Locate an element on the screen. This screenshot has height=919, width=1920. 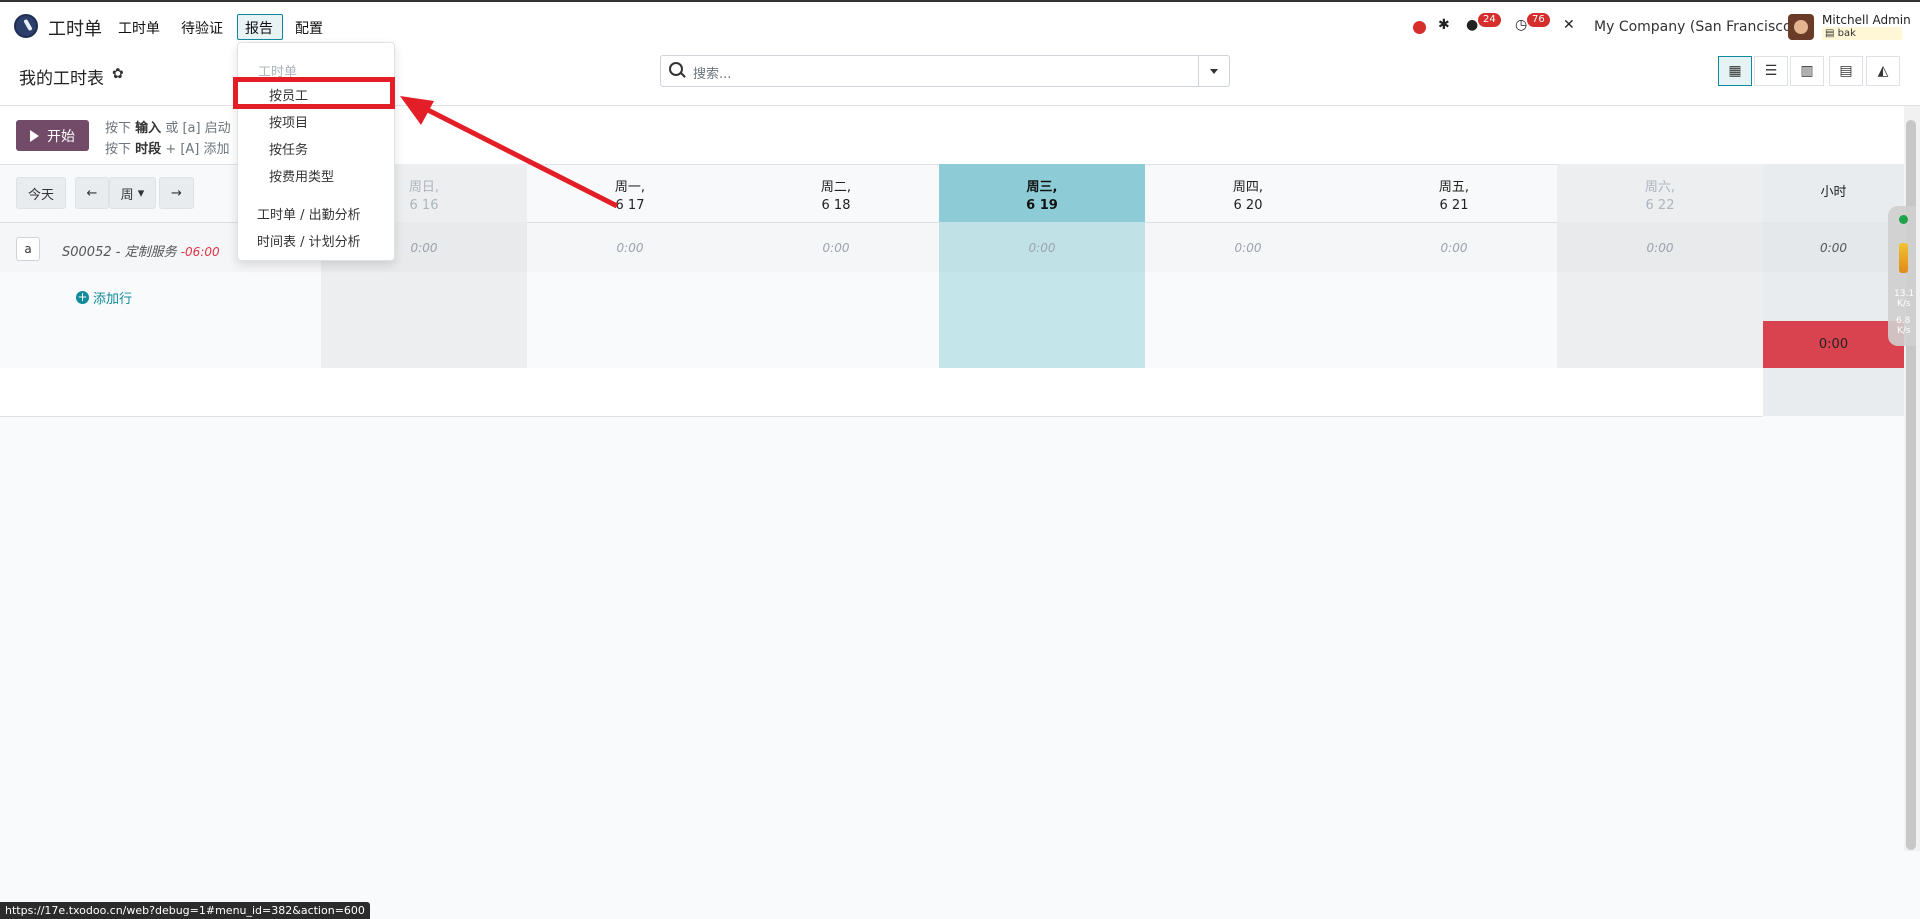
download-speed: 6.8 is located at coordinates (1903, 321).